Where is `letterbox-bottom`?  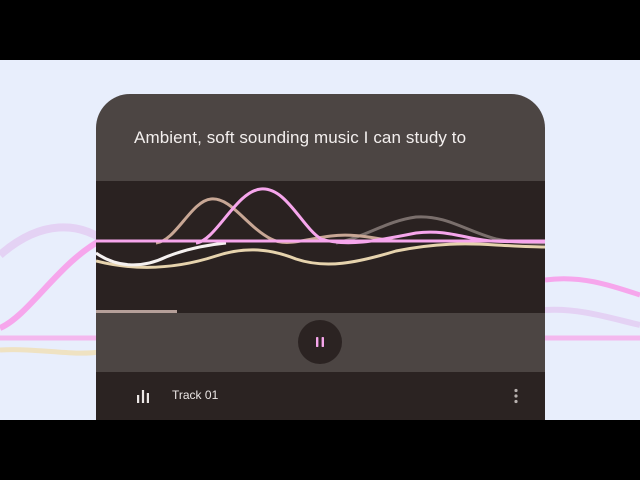 letterbox-bottom is located at coordinates (320, 450).